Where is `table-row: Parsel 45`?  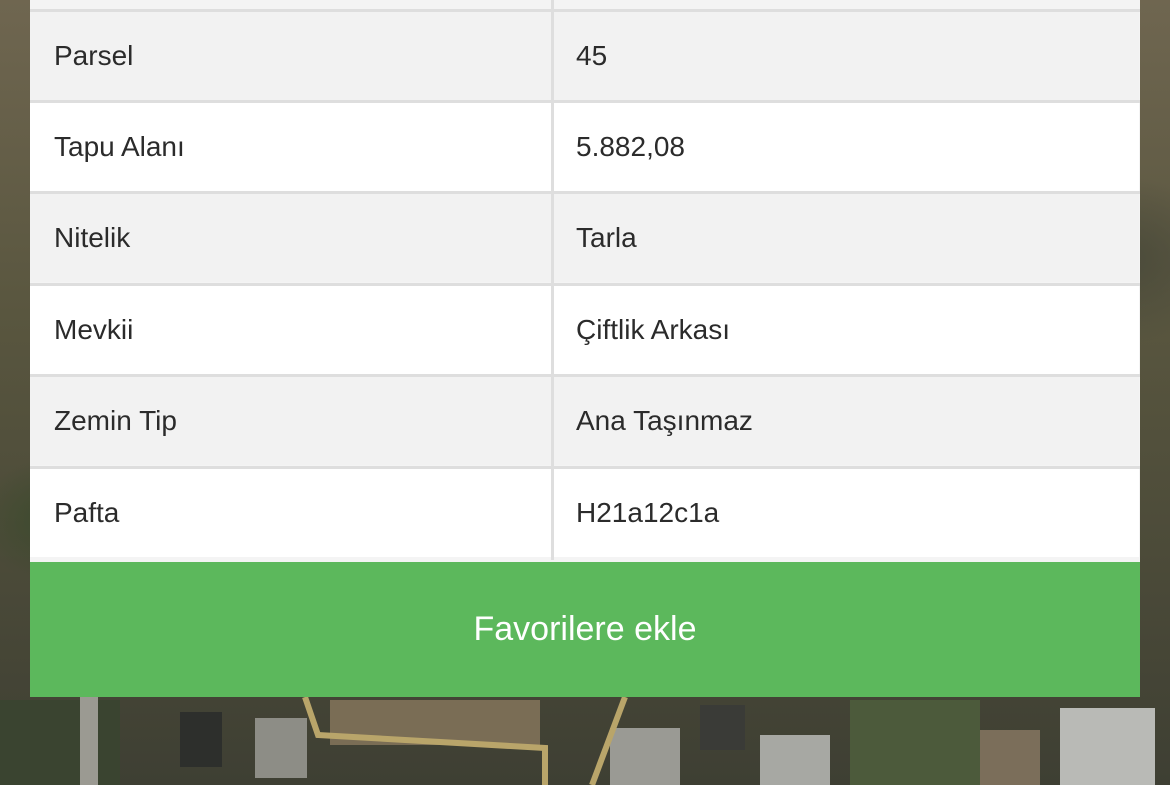
table-row: Parsel 45 is located at coordinates (585, 56).